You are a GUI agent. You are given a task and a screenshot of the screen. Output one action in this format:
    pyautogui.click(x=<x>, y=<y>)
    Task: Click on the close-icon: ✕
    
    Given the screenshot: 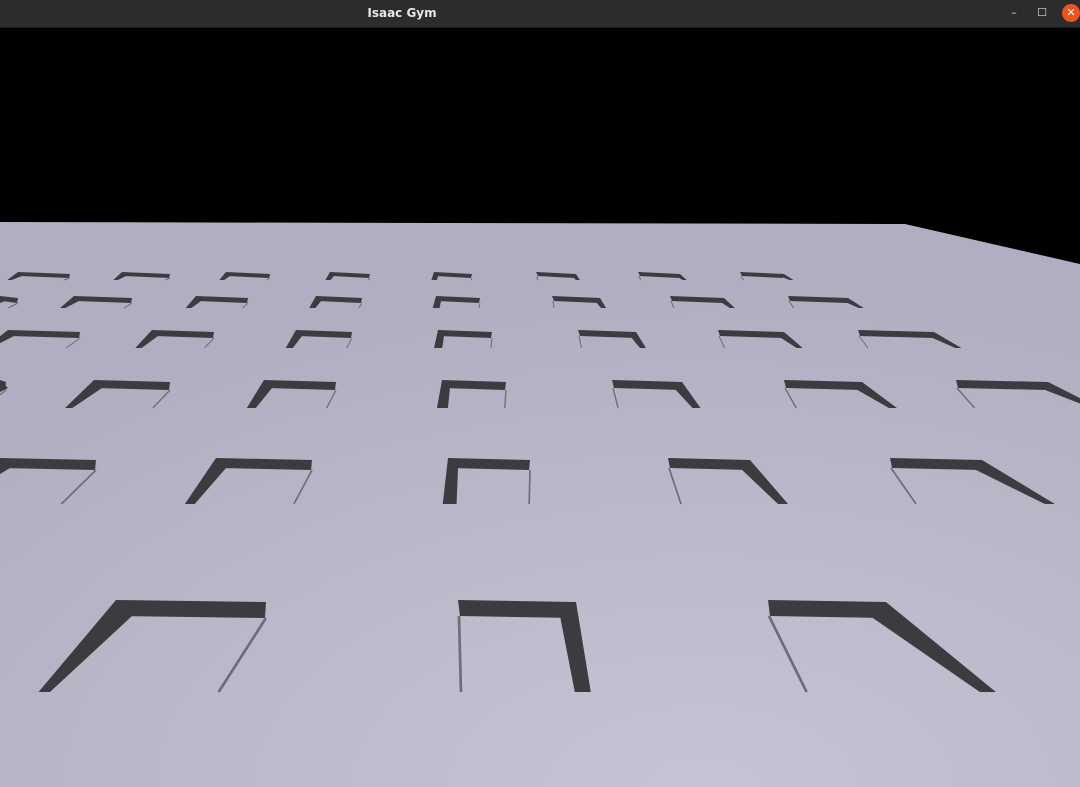 What is the action you would take?
    pyautogui.click(x=1071, y=13)
    